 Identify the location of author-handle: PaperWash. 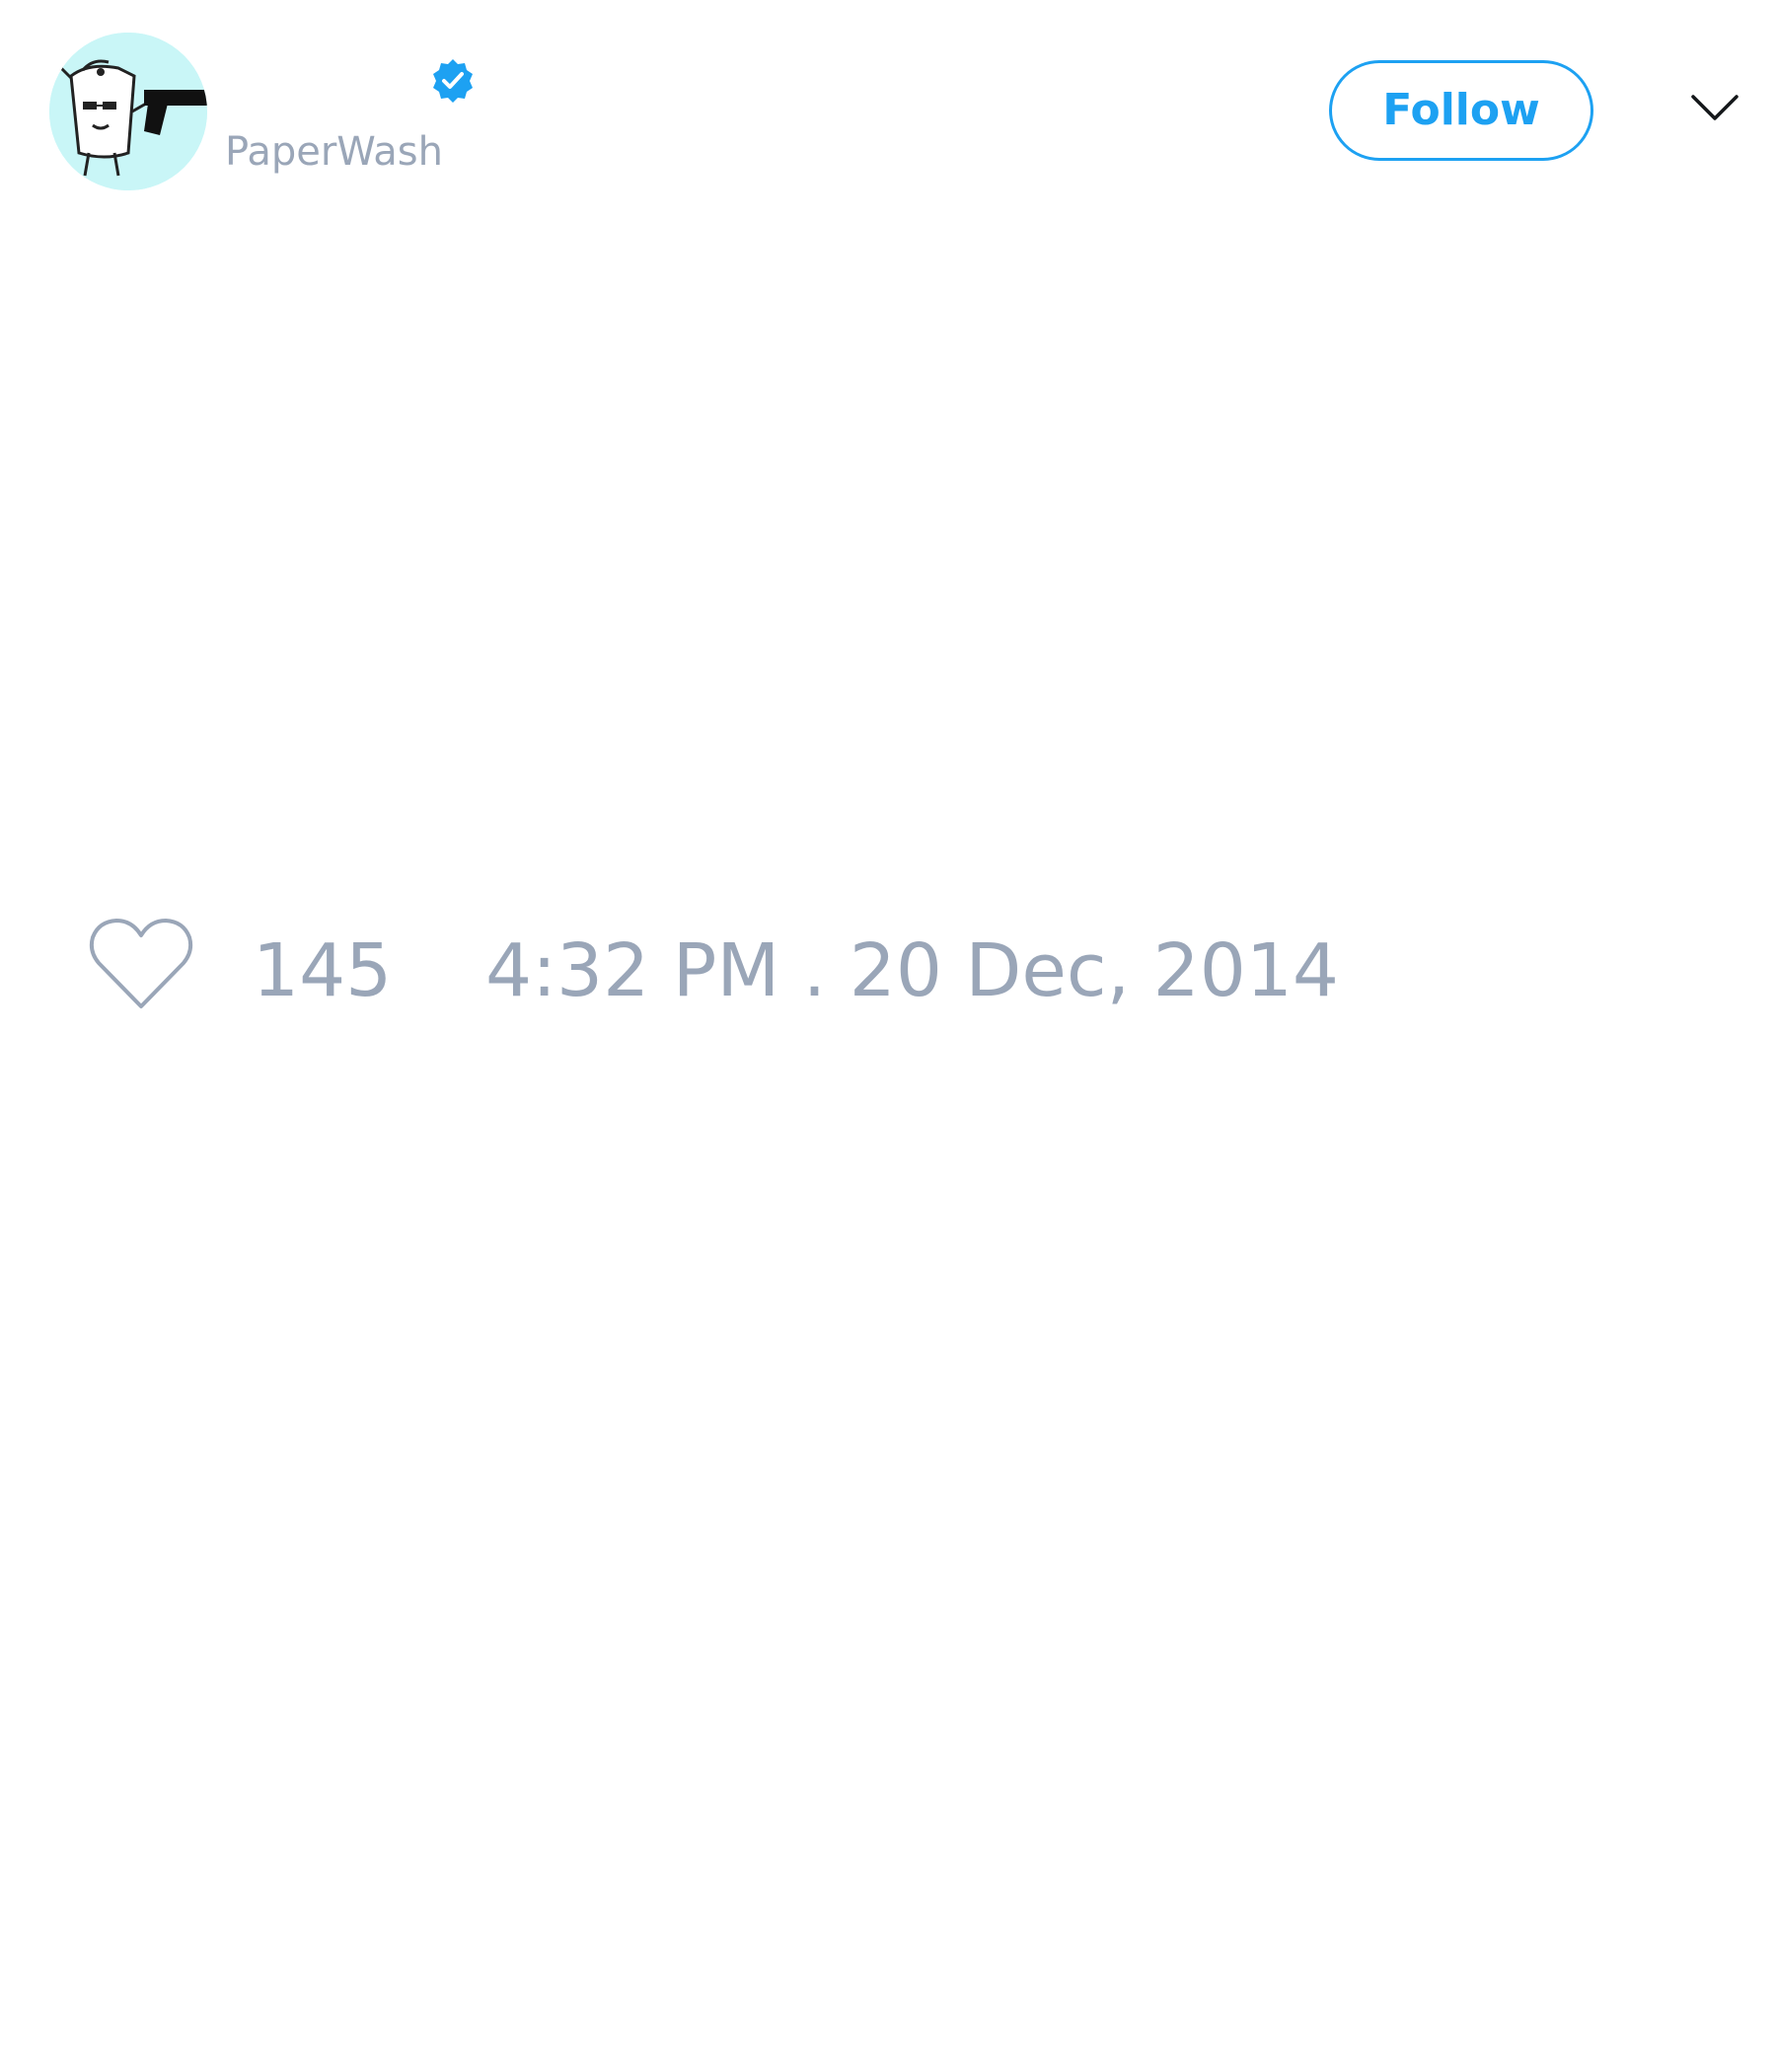
(334, 152).